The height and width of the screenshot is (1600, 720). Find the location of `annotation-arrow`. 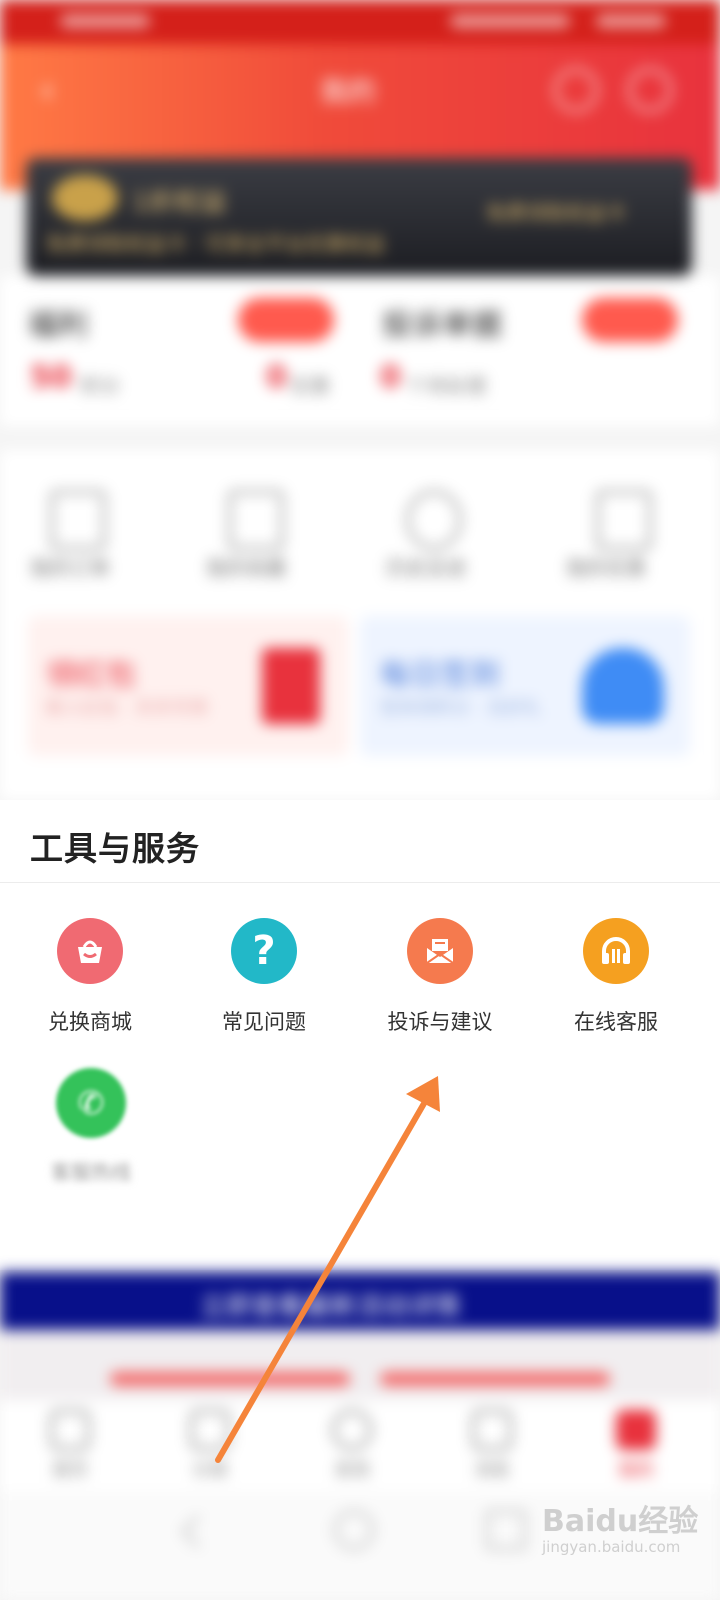

annotation-arrow is located at coordinates (327, 1269).